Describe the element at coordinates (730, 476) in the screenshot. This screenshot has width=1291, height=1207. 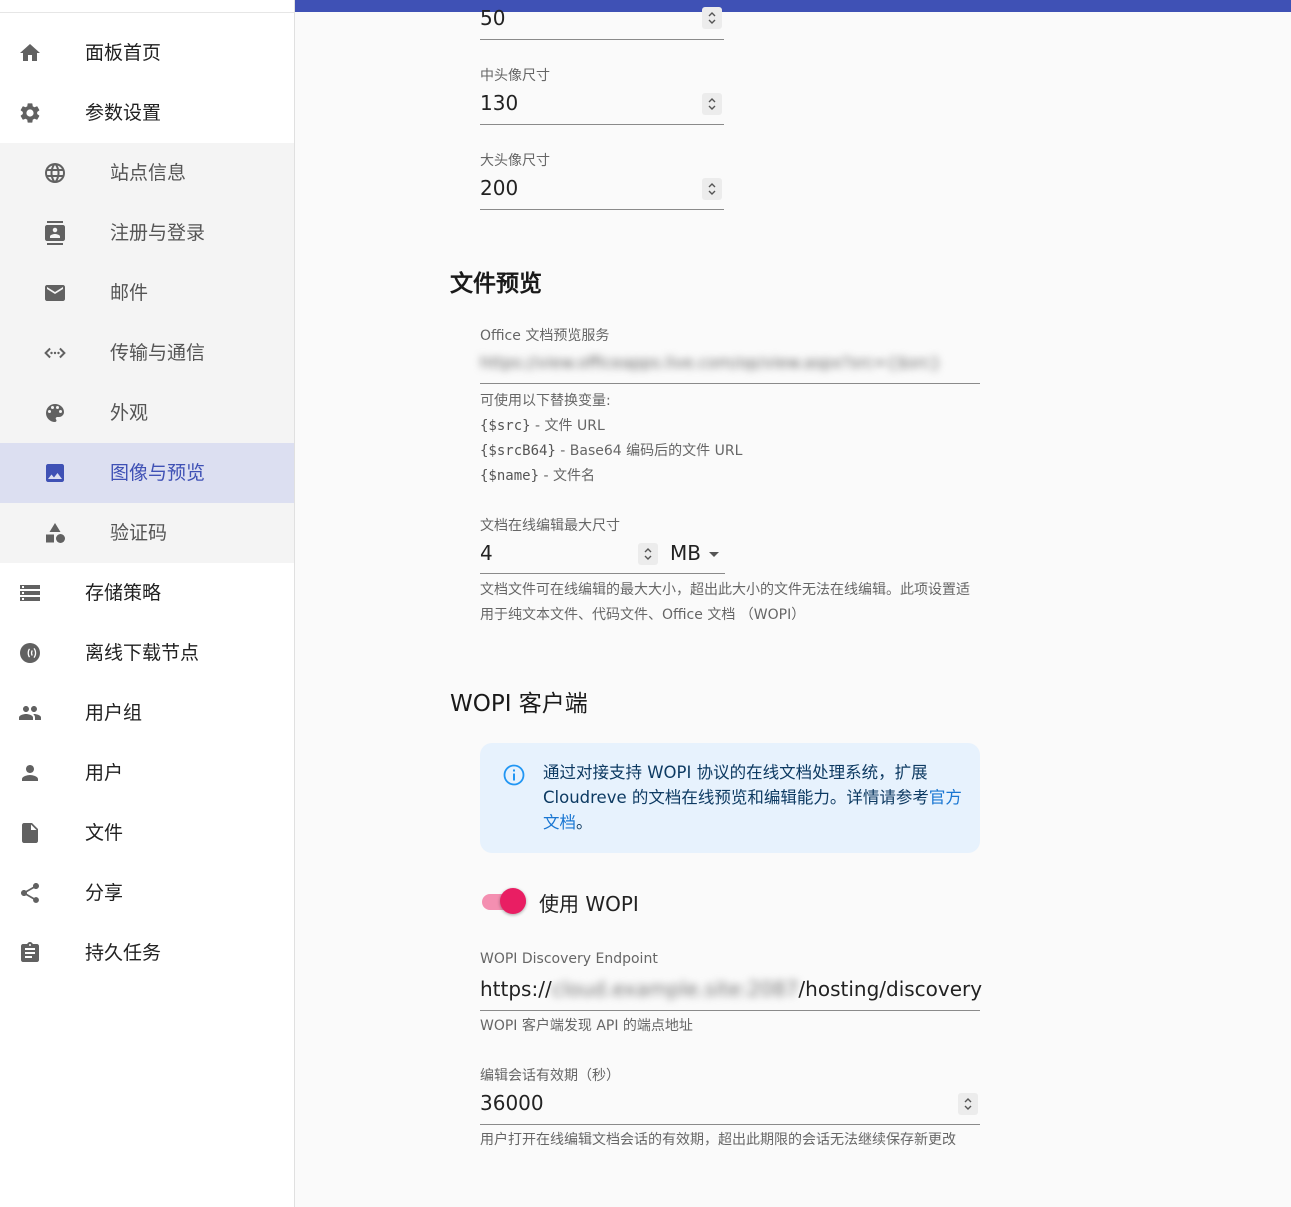
I see `var-name: {$name} - 文件名` at that location.